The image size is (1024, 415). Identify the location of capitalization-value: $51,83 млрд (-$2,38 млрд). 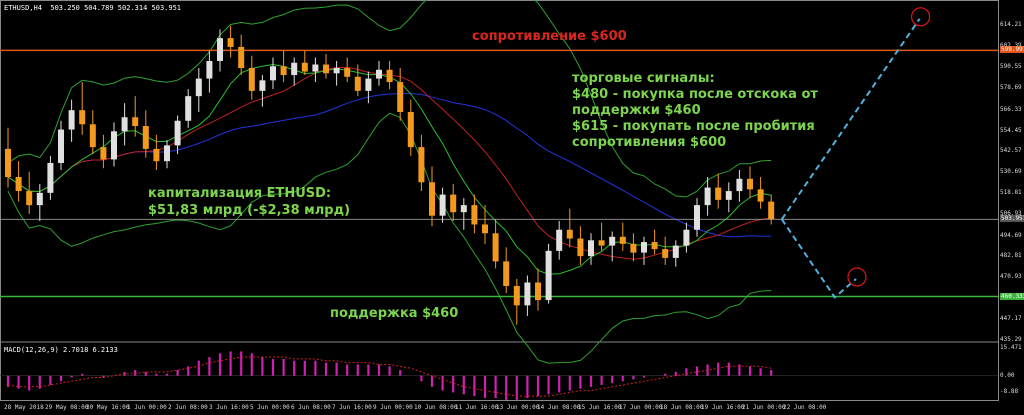
(249, 210).